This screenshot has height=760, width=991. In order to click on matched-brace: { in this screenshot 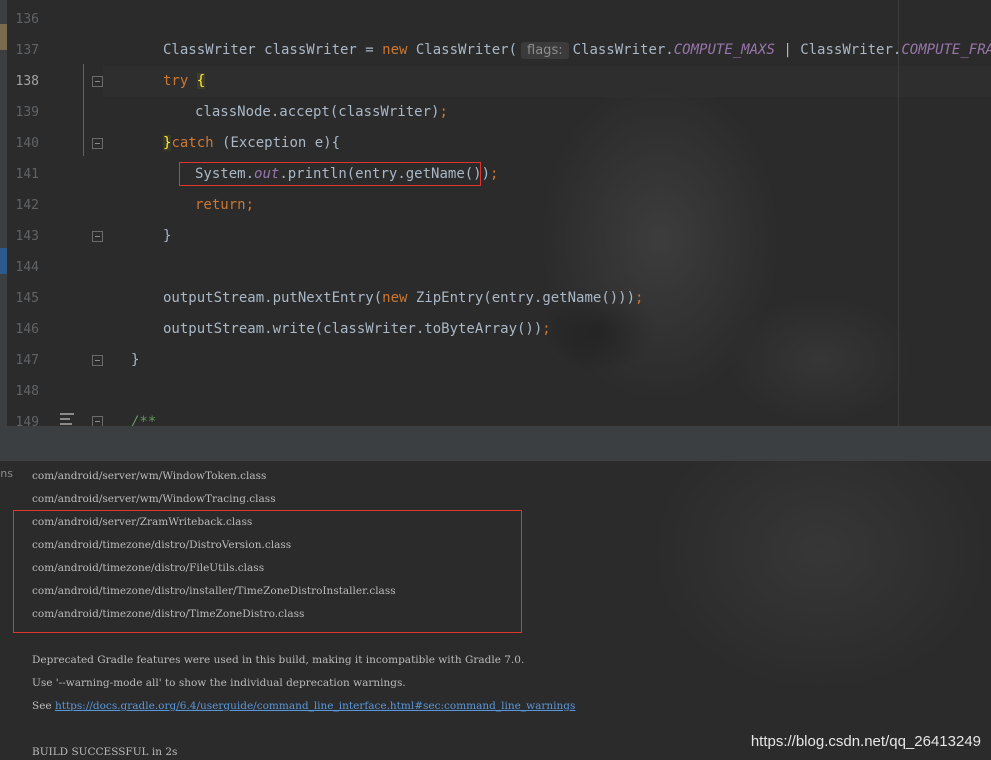, I will do `click(201, 81)`.